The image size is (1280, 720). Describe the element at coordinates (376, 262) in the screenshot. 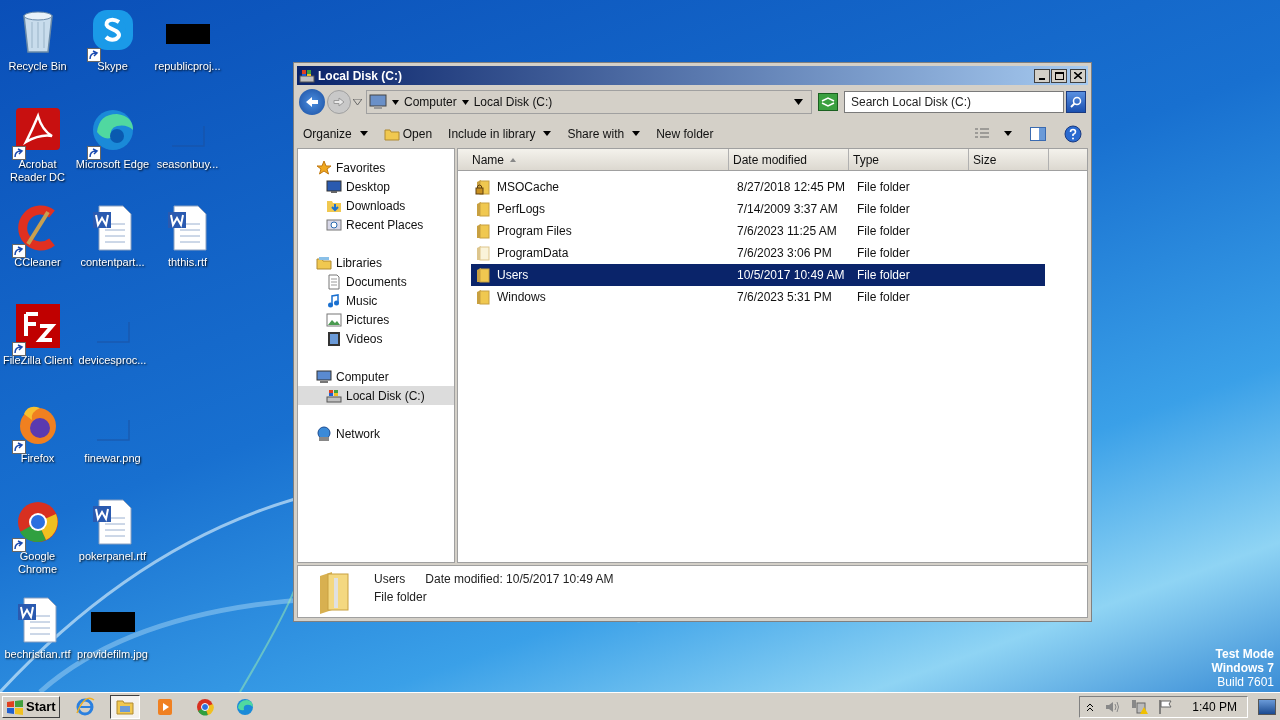

I see `nav-item: Libraries` at that location.